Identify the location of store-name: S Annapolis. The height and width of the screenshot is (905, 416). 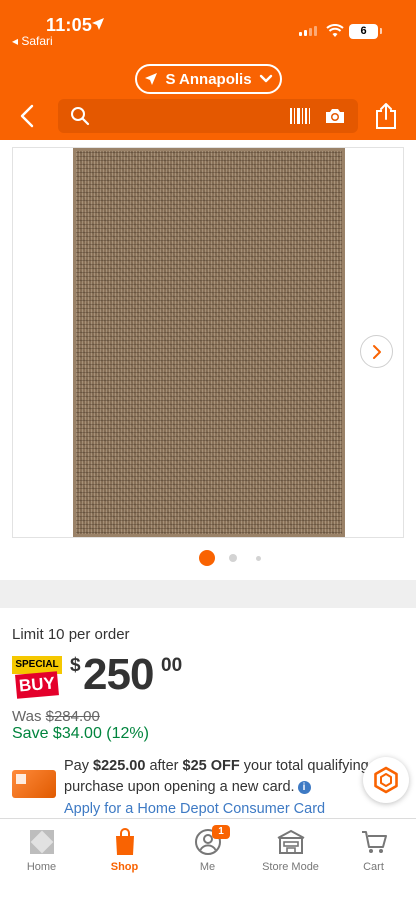
(208, 79).